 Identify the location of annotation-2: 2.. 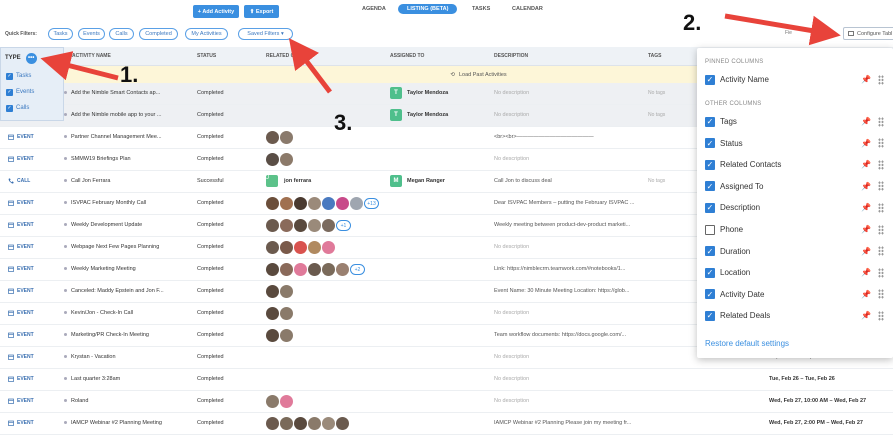
(692, 22).